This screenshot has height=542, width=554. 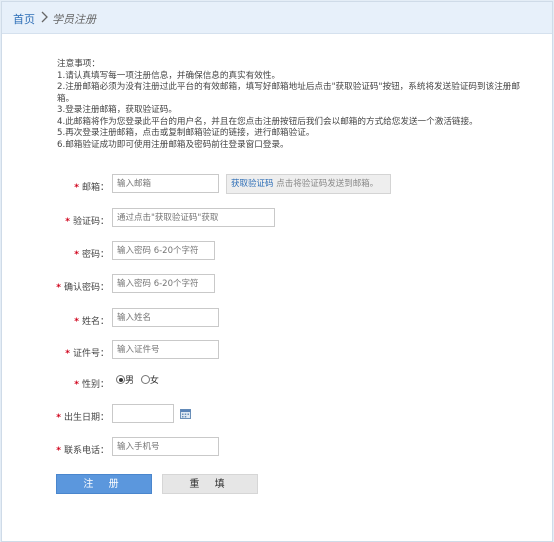 What do you see at coordinates (252, 184) in the screenshot?
I see `get-code-link: 获取验证码` at bounding box center [252, 184].